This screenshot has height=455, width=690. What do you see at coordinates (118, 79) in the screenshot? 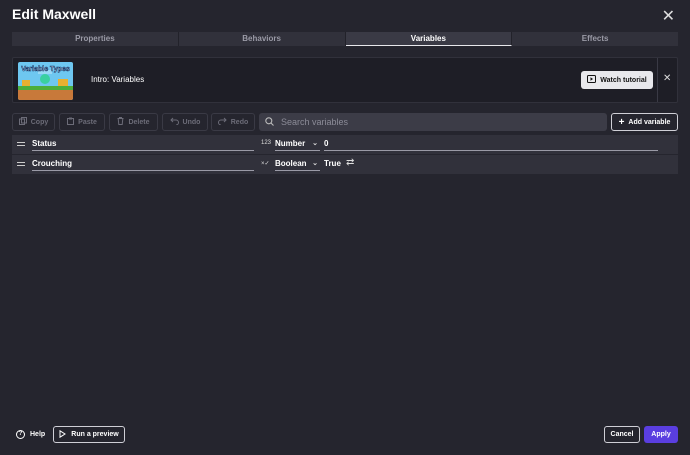
I see `tutorial-label: Intro: Variables` at bounding box center [118, 79].